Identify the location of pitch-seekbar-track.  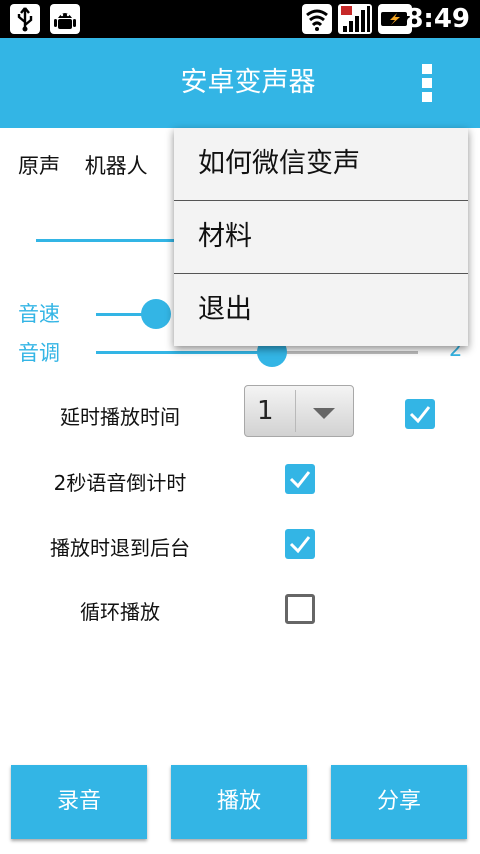
(345, 352).